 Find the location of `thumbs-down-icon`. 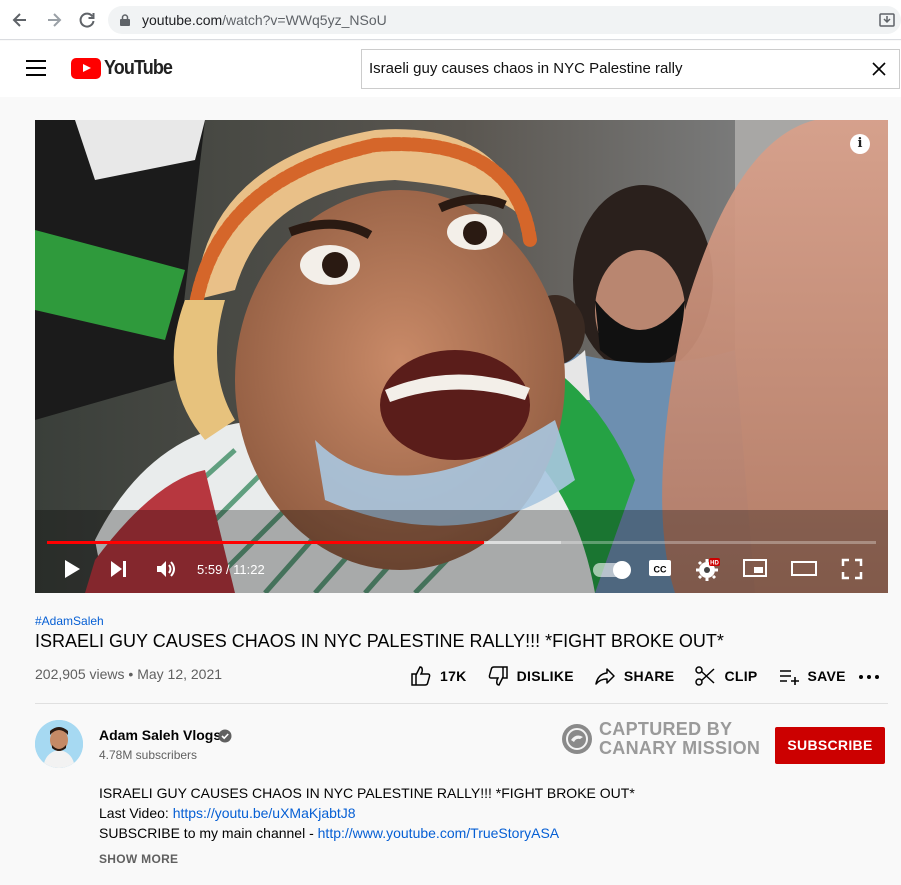

thumbs-down-icon is located at coordinates (498, 676).